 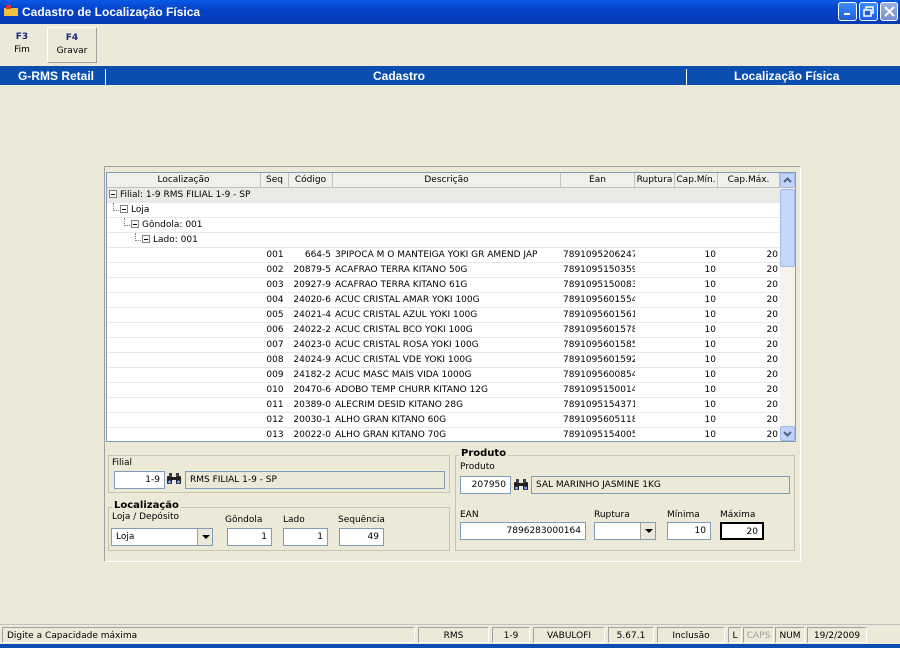 I want to click on status-version: 5.67.1, so click(x=631, y=635).